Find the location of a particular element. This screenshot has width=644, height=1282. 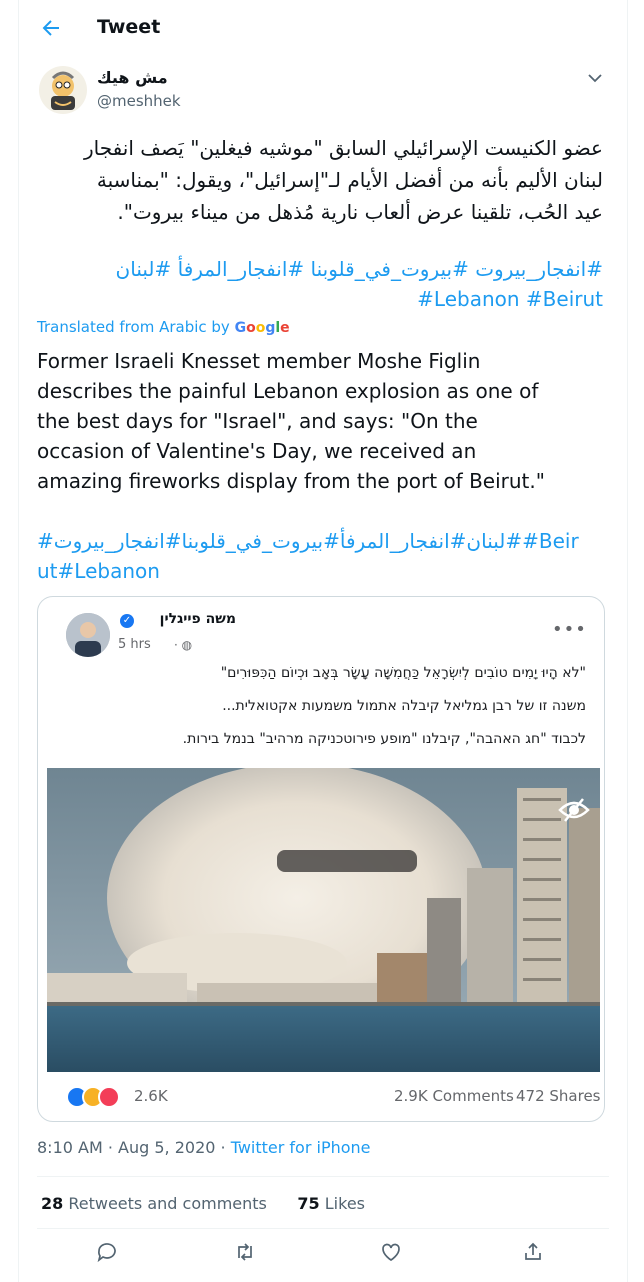

tweet-actions is located at coordinates (323, 1253).